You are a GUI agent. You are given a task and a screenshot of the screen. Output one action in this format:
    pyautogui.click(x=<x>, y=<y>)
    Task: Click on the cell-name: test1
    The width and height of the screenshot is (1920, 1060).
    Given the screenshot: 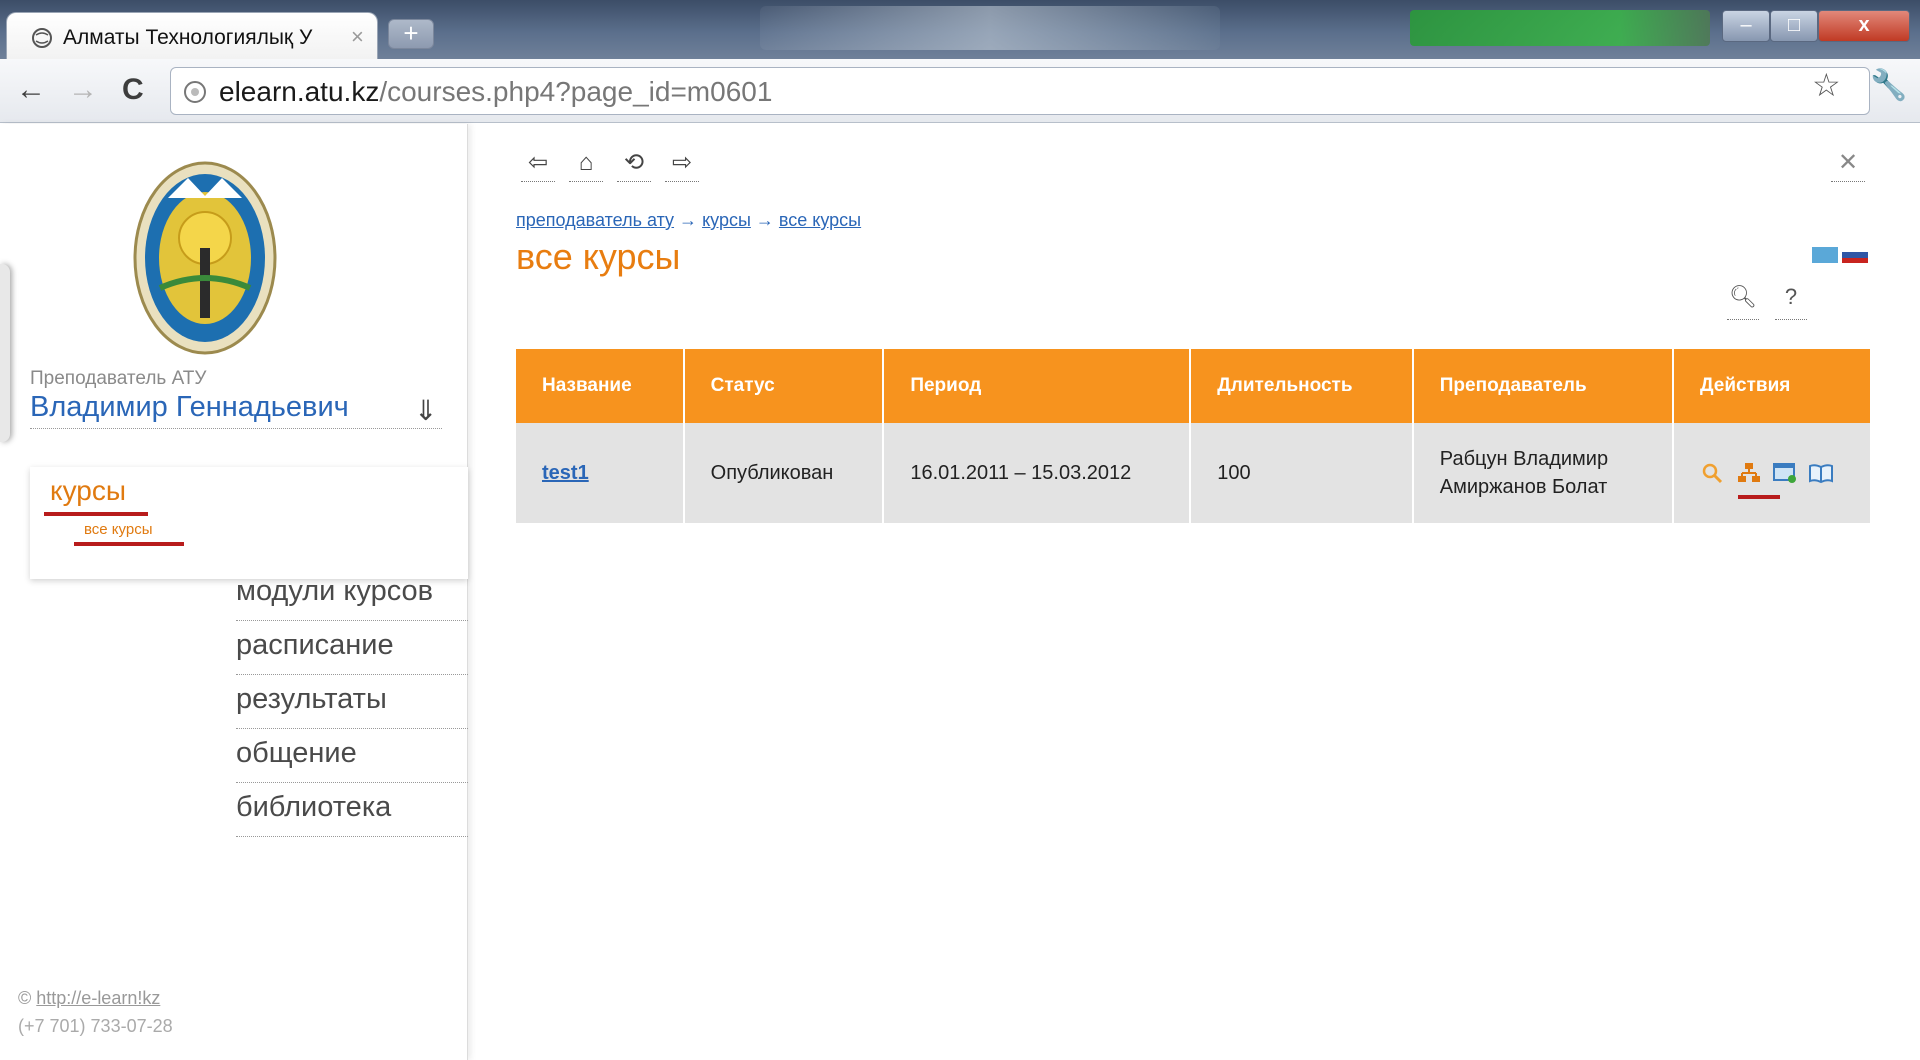 What is the action you would take?
    pyautogui.click(x=600, y=473)
    